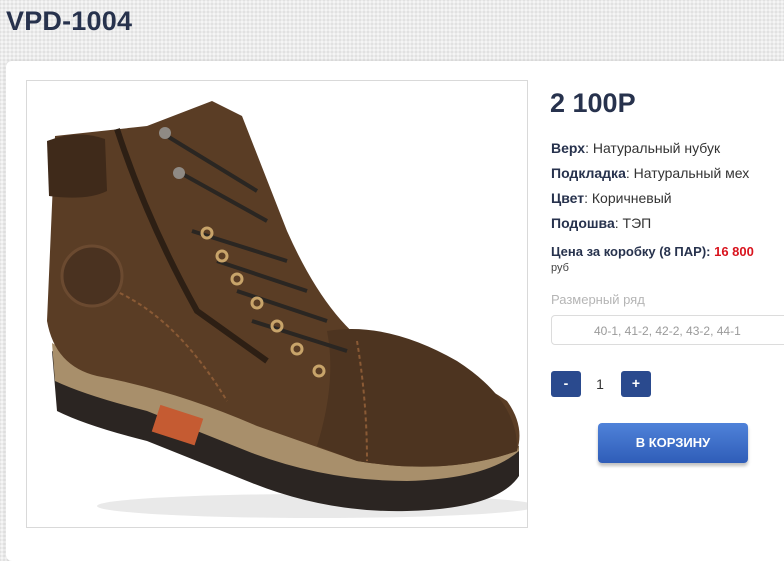 The image size is (784, 561). What do you see at coordinates (69, 21) in the screenshot?
I see `page-title: VPD-1004` at bounding box center [69, 21].